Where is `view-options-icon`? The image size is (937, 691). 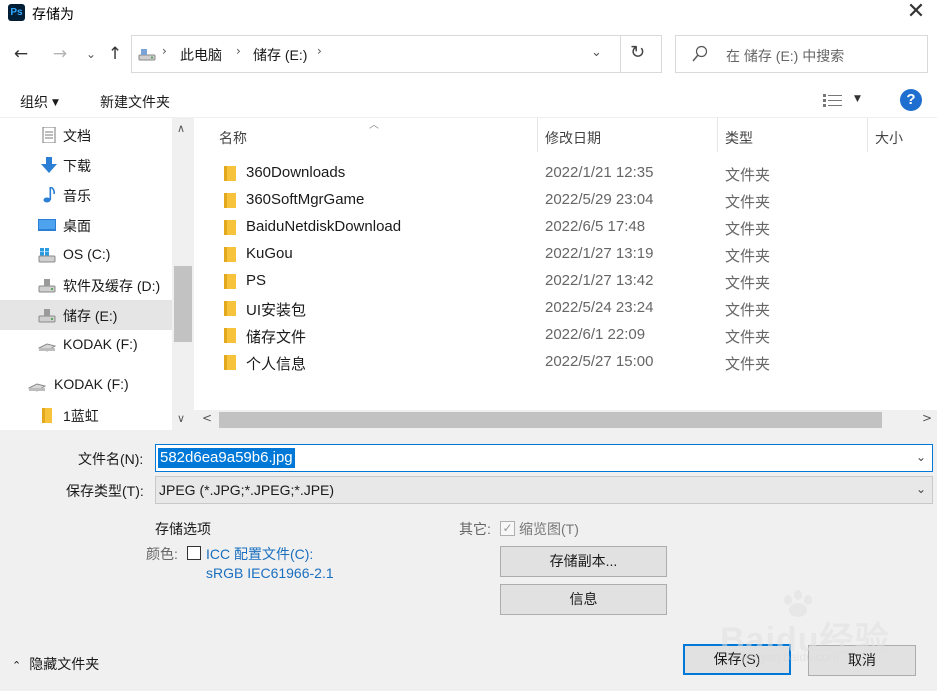 view-options-icon is located at coordinates (833, 100).